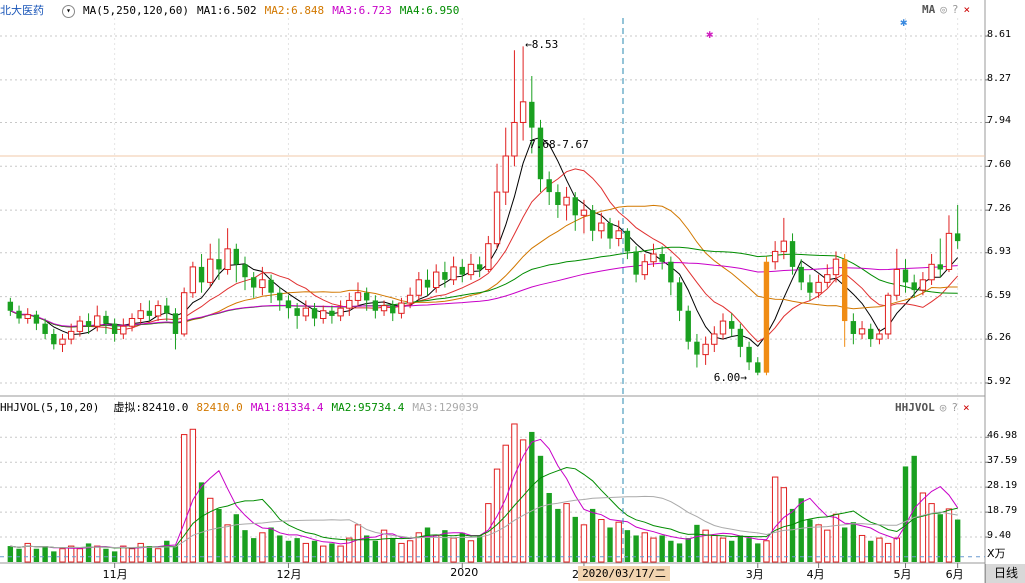 This screenshot has width=1025, height=583. What do you see at coordinates (294, 10) in the screenshot?
I see `ma2-value: MA2:6.848` at bounding box center [294, 10].